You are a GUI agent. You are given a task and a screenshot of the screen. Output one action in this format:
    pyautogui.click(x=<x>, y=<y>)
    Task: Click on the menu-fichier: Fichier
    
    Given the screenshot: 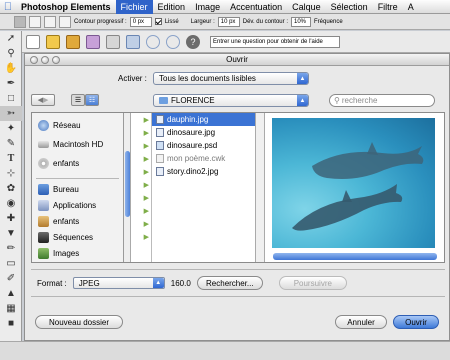 What is the action you would take?
    pyautogui.click(x=134, y=7)
    